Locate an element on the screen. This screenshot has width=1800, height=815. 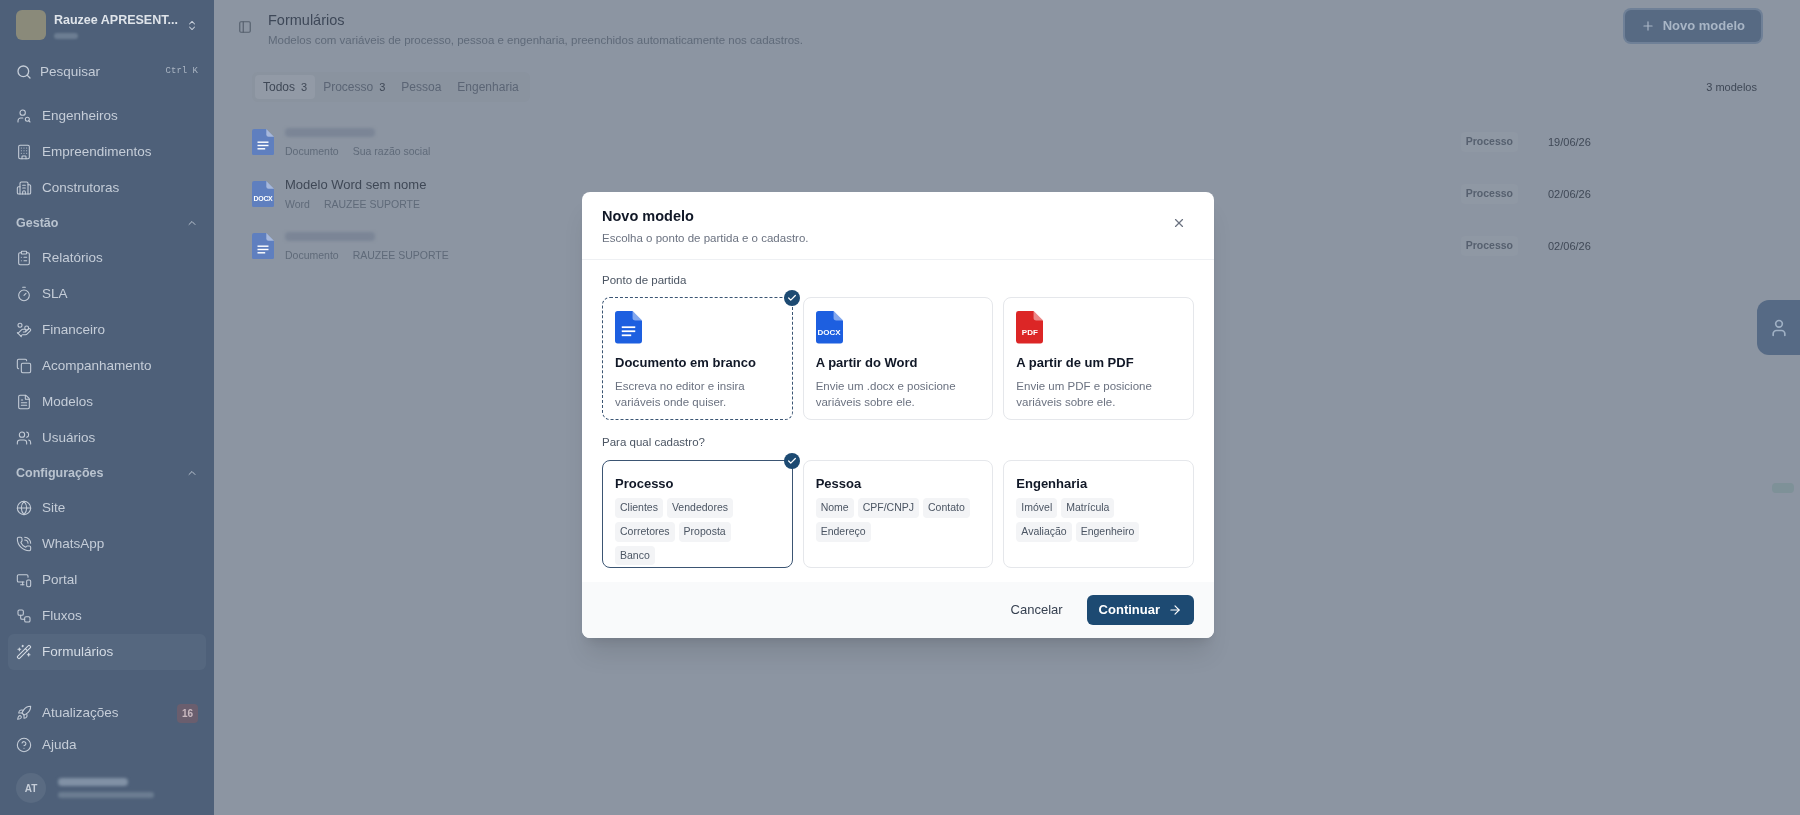
option-card: Engenharia Imóvel Matrícula Avaliação Engenheiro is located at coordinates (1098, 513).